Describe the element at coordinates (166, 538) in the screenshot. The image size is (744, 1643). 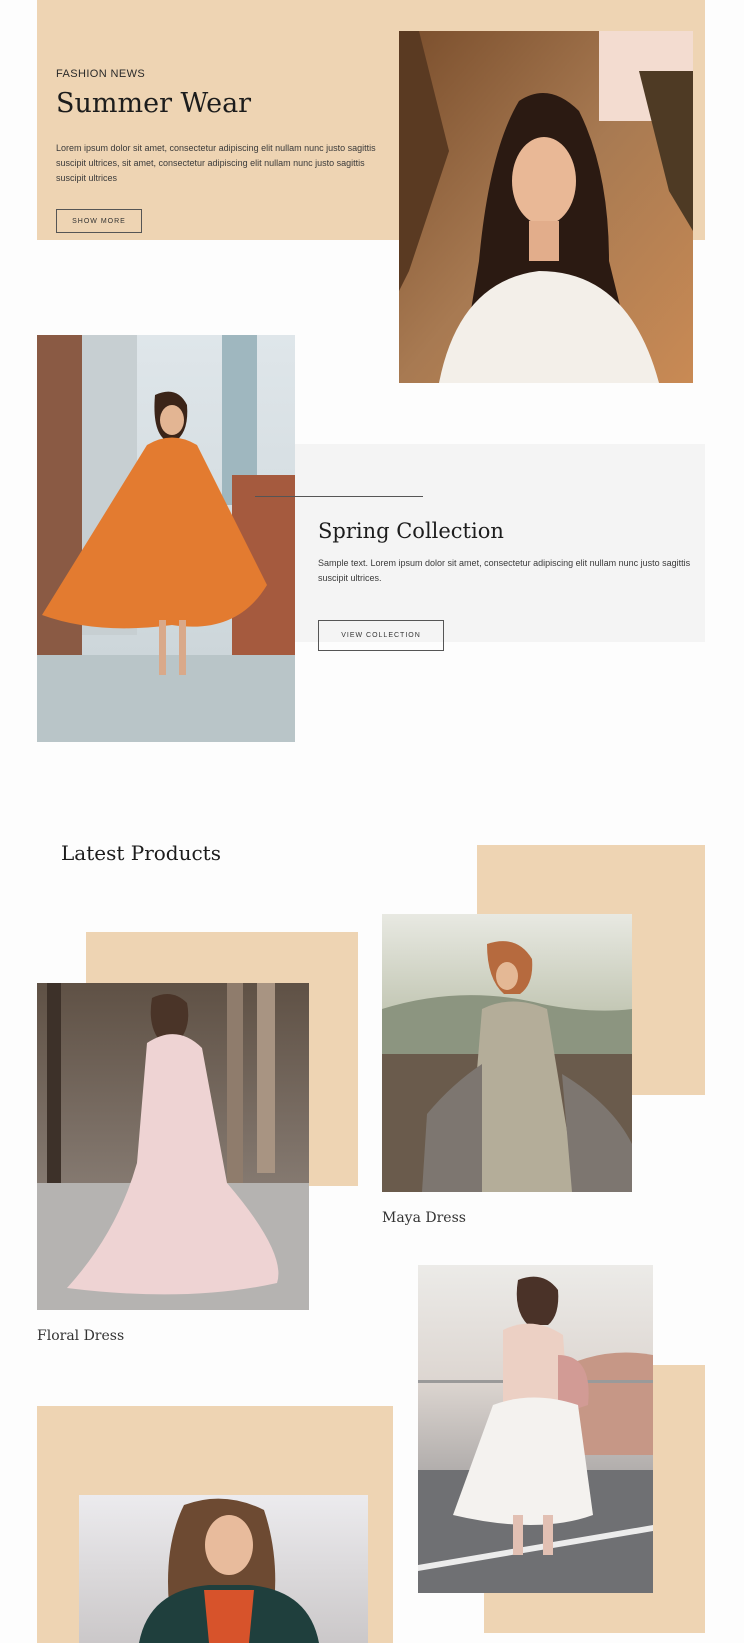
I see `spring-orange-dress-photo` at that location.